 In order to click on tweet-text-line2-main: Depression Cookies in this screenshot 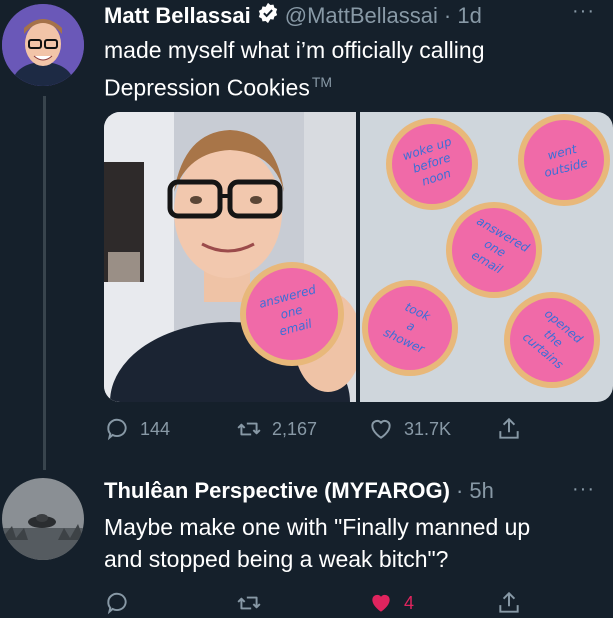, I will do `click(207, 87)`.